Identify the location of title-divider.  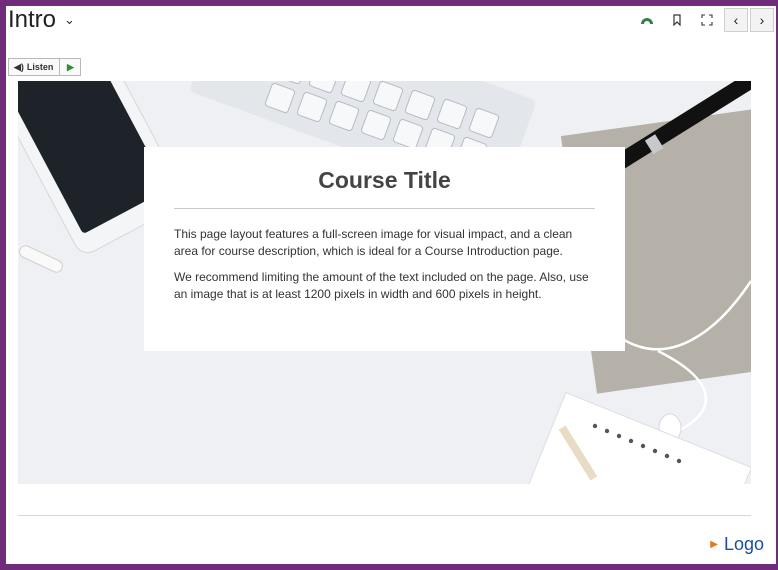
(384, 208).